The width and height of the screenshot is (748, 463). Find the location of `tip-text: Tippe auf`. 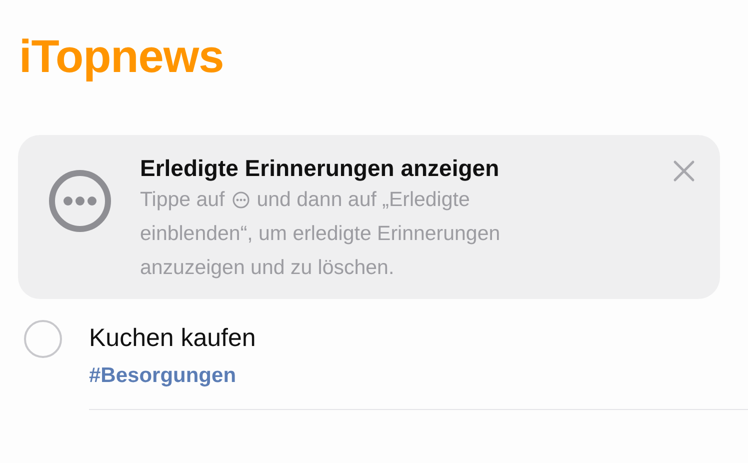

tip-text: Tippe auf is located at coordinates (182, 200).